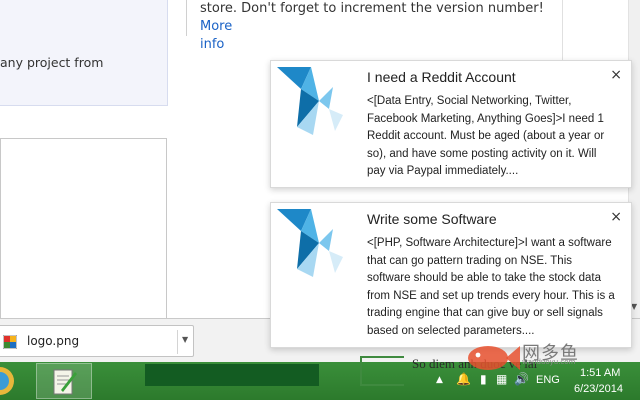 This screenshot has width=640, height=400. I want to click on column-divider, so click(186, 18).